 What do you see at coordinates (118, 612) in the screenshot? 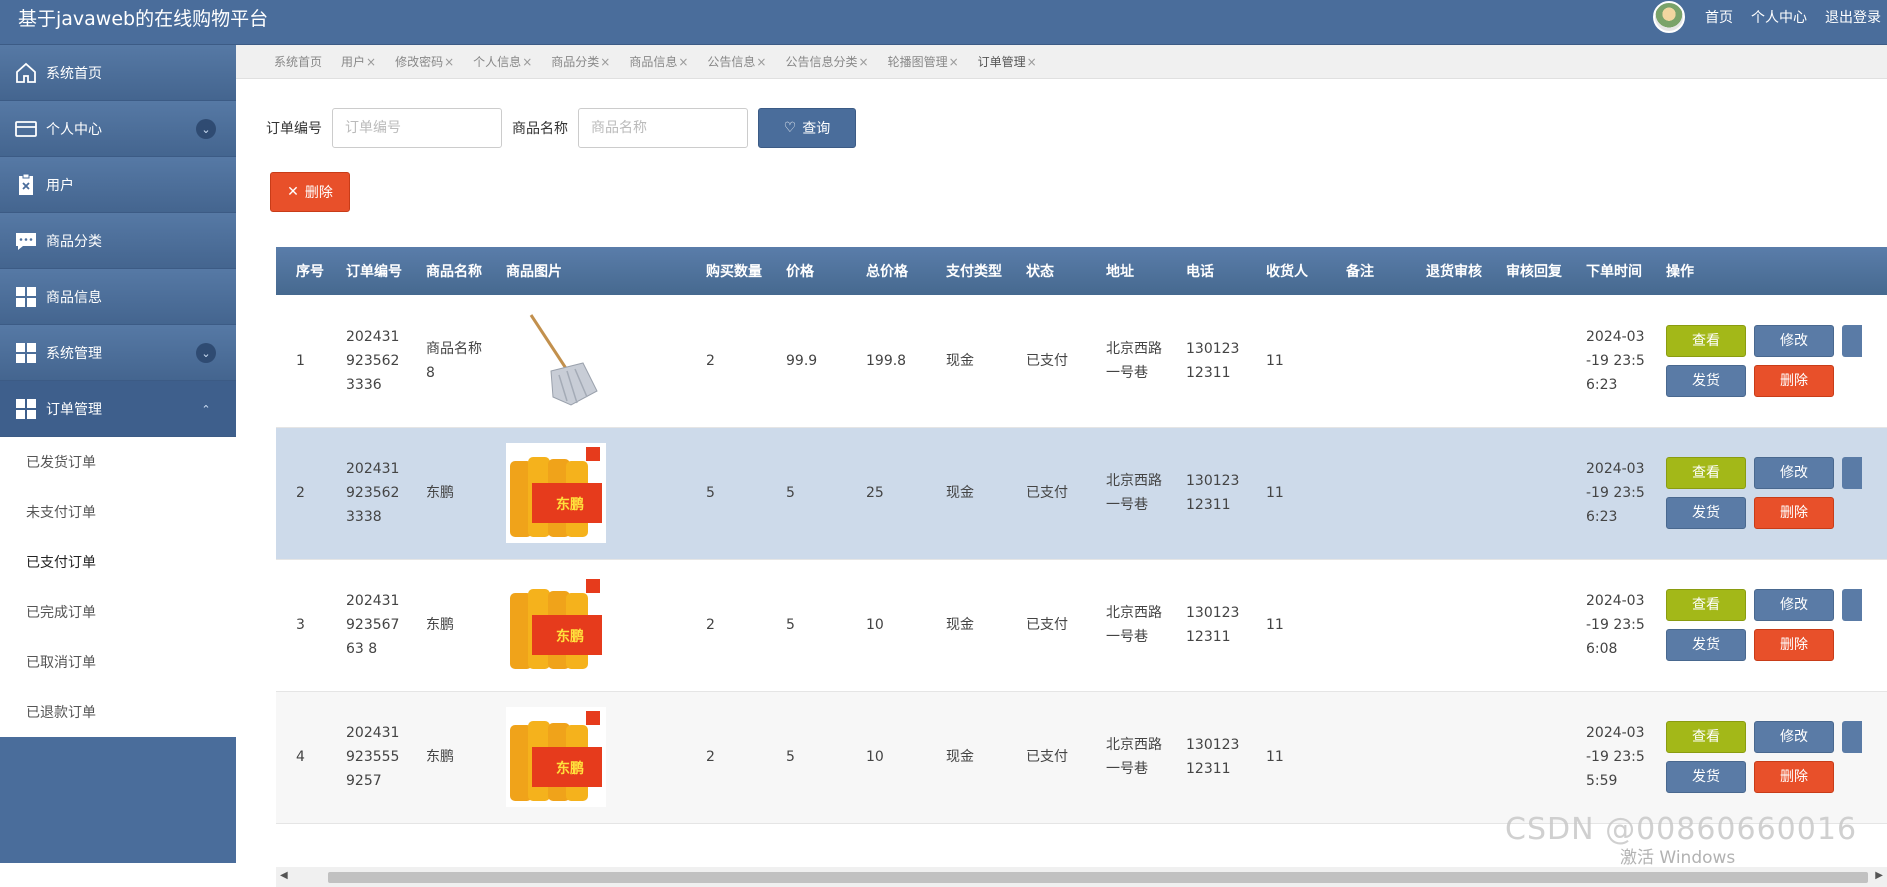
I see `submenu-completed-orders: 已完成订单` at bounding box center [118, 612].